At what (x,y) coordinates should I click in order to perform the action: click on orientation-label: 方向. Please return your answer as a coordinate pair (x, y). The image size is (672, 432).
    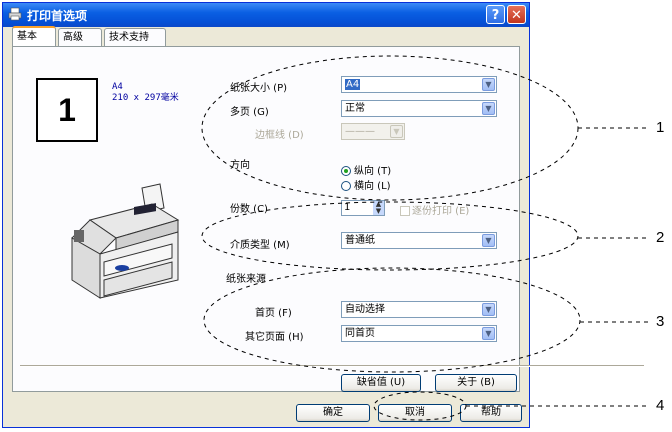
    Looking at the image, I should click on (240, 165).